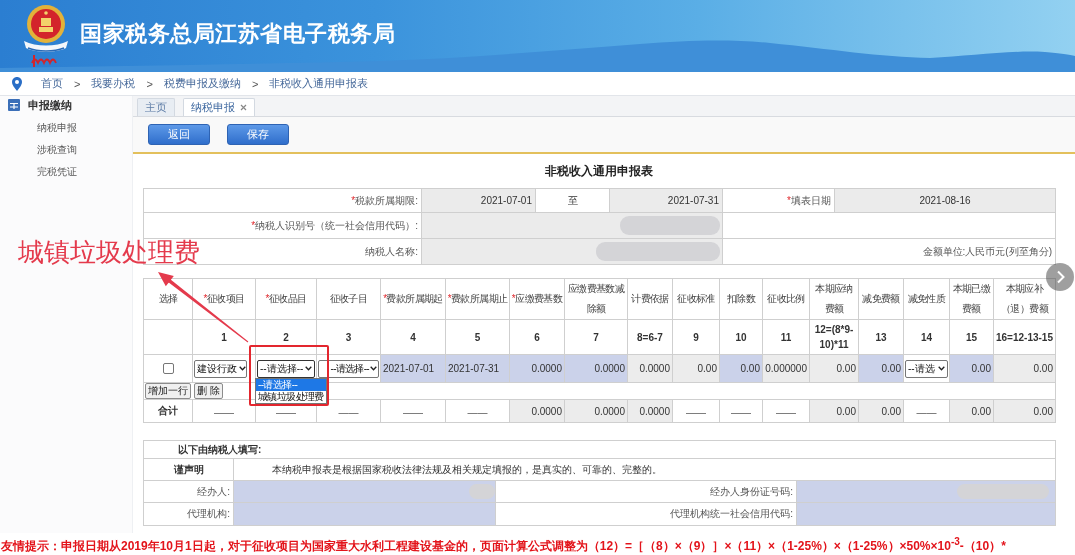 The height and width of the screenshot is (555, 1075). What do you see at coordinates (809, 200) in the screenshot?
I see `field-label: *填表日期` at bounding box center [809, 200].